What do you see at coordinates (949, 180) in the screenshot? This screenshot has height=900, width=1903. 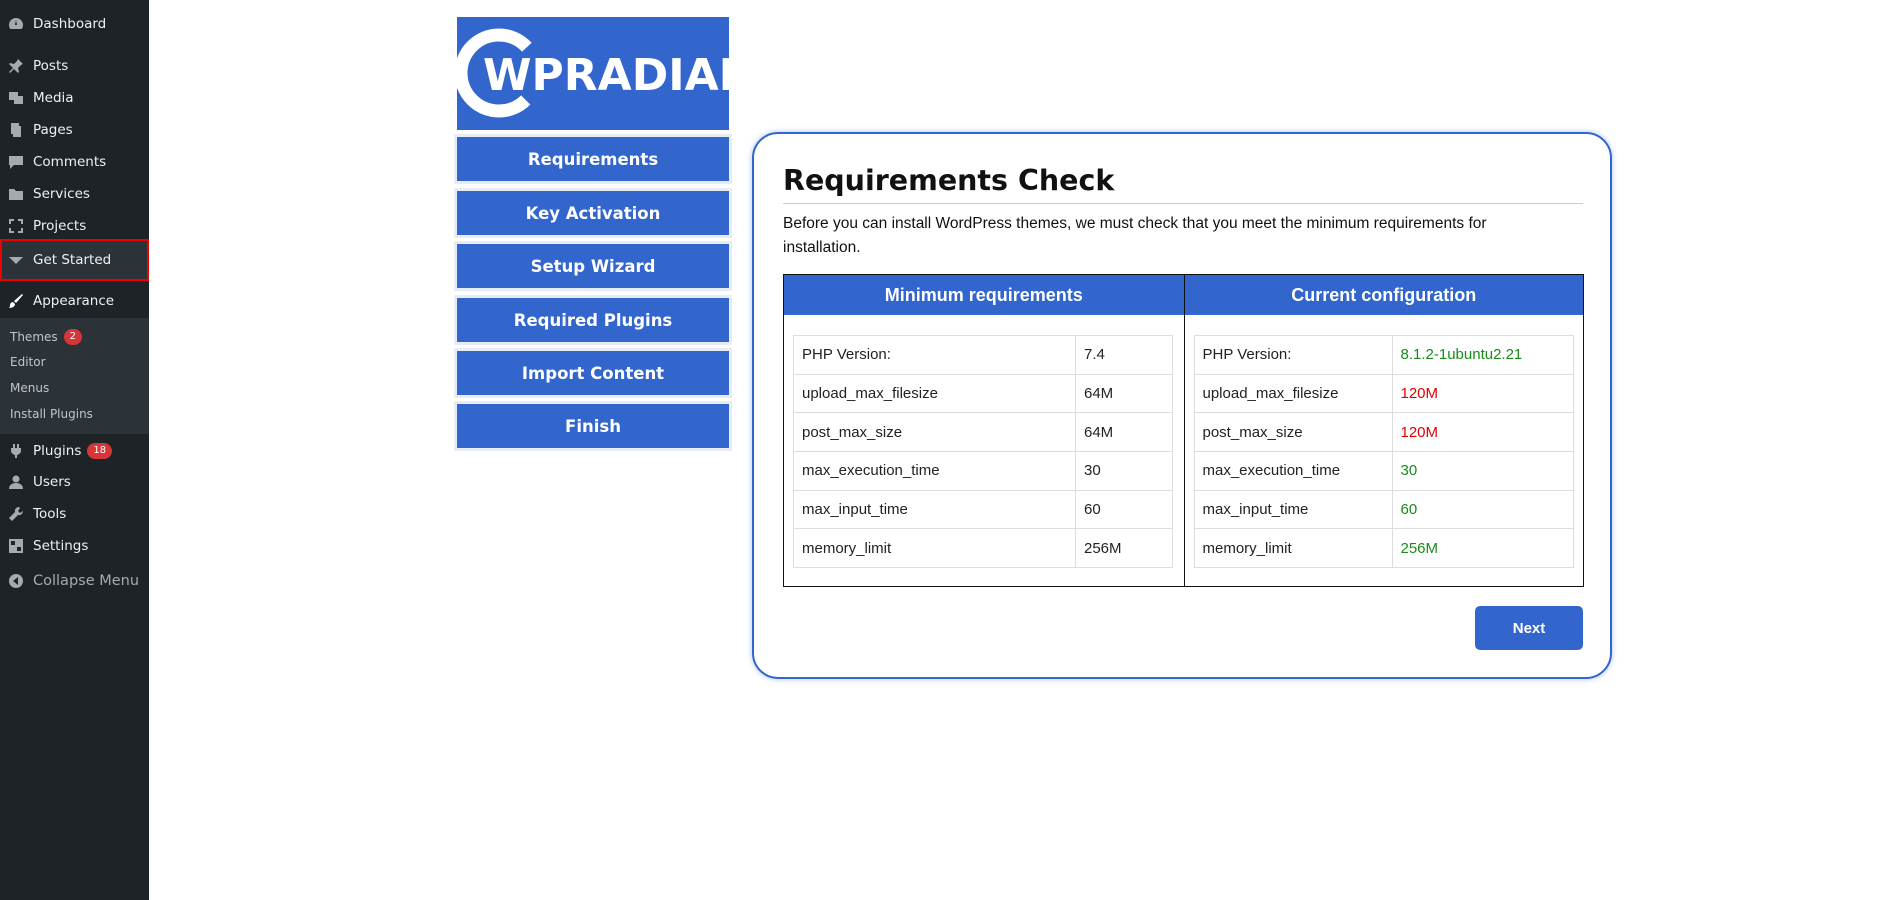 I see `page-title: Requirements Check` at bounding box center [949, 180].